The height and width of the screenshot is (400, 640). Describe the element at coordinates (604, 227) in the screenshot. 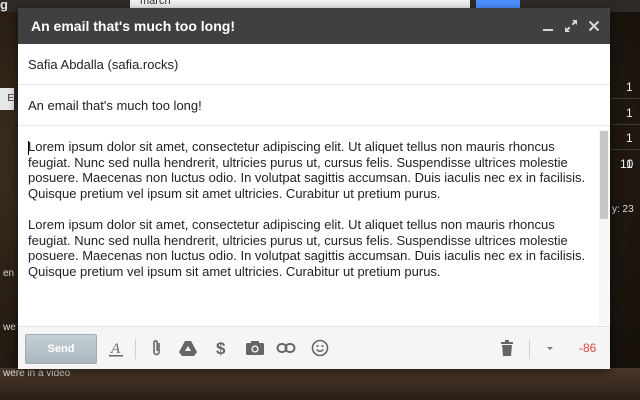

I see `message-scrollbar` at that location.